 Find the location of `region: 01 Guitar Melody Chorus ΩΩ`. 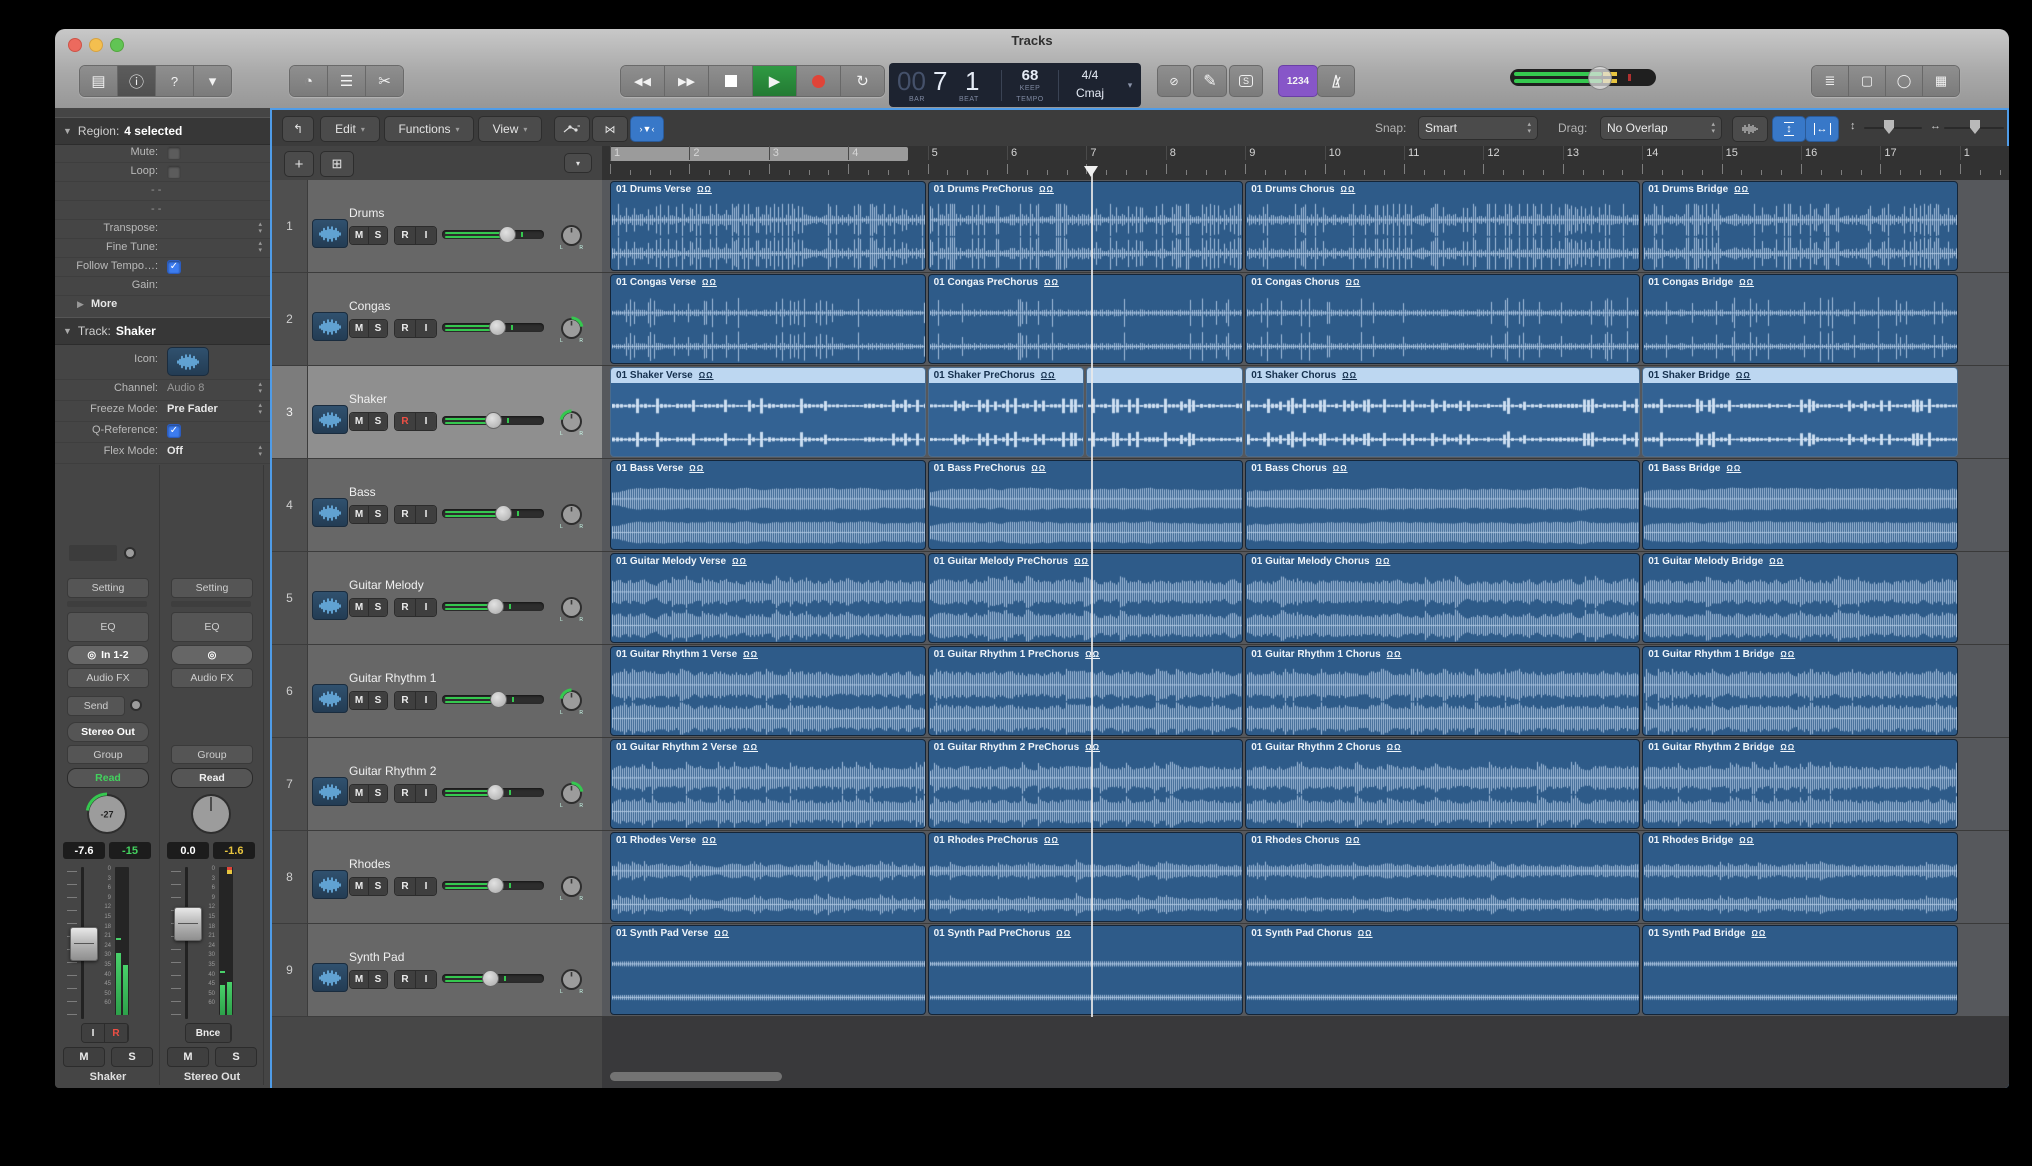

region: 01 Guitar Melody Chorus ΩΩ is located at coordinates (1443, 598).